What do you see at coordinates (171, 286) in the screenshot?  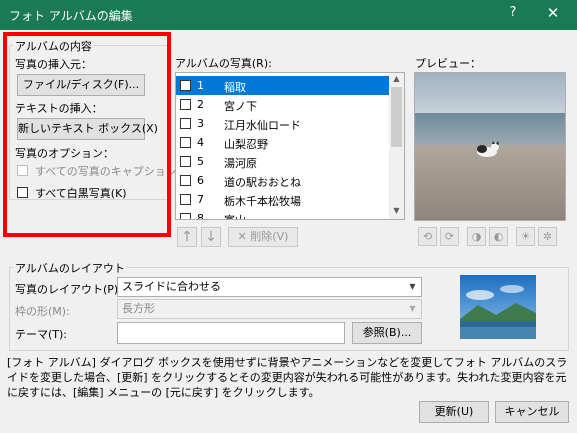 I see `photo-layout-value: スライドに合わせる` at bounding box center [171, 286].